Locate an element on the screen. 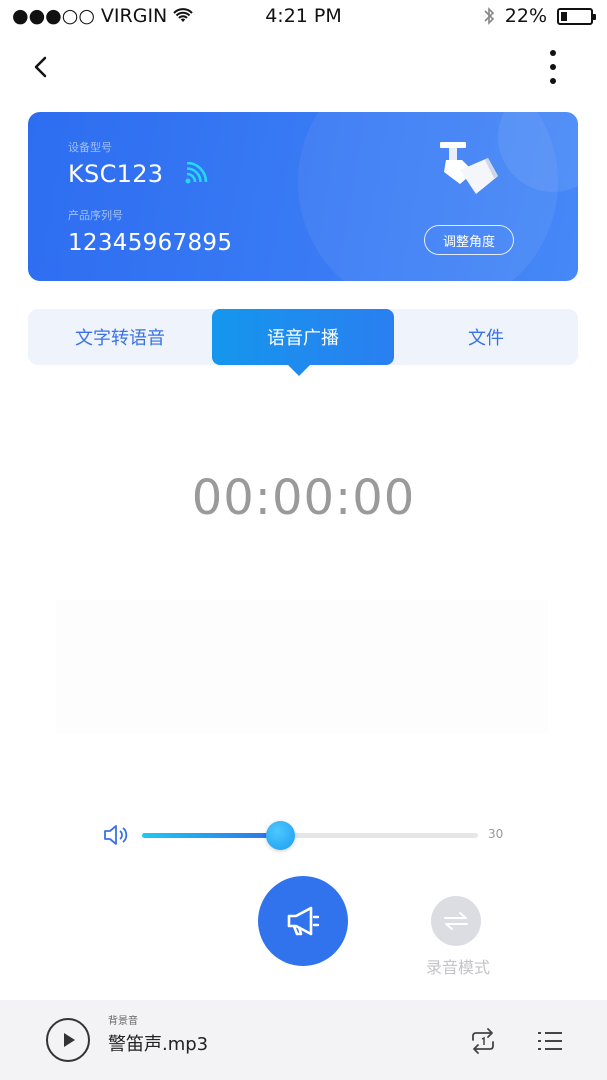 The image size is (607, 1080). volume-slider-fill is located at coordinates (211, 835).